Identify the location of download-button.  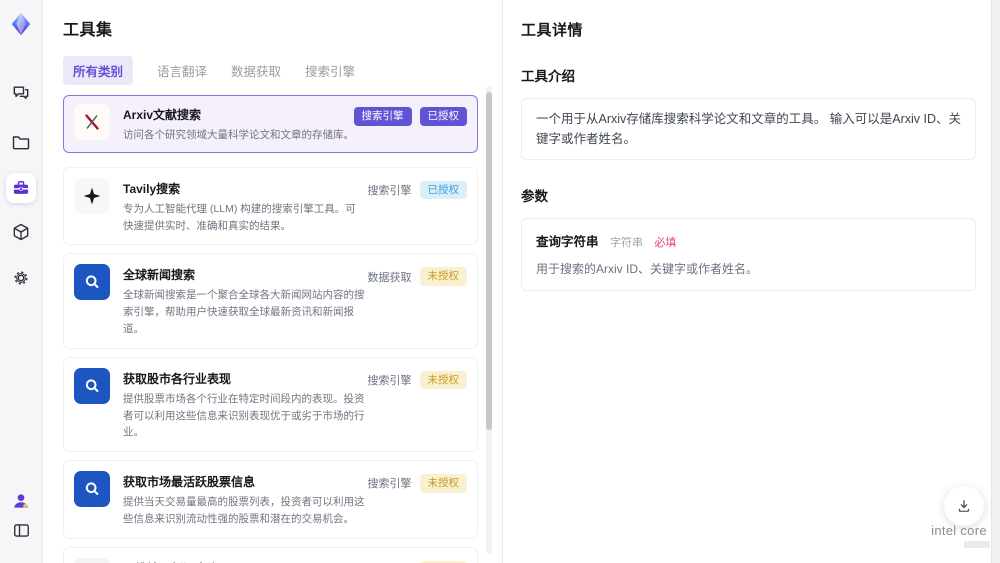
(964, 506).